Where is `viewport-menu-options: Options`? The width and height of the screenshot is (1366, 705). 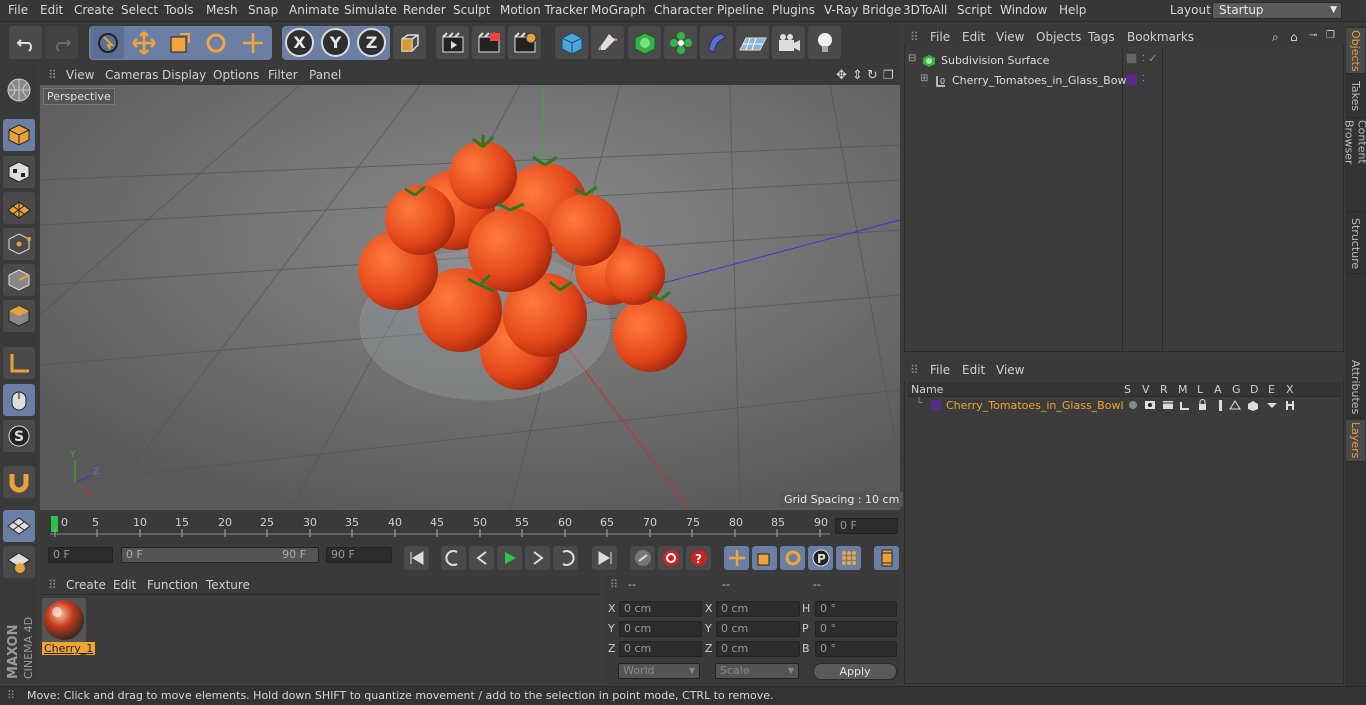
viewport-menu-options: Options is located at coordinates (236, 75).